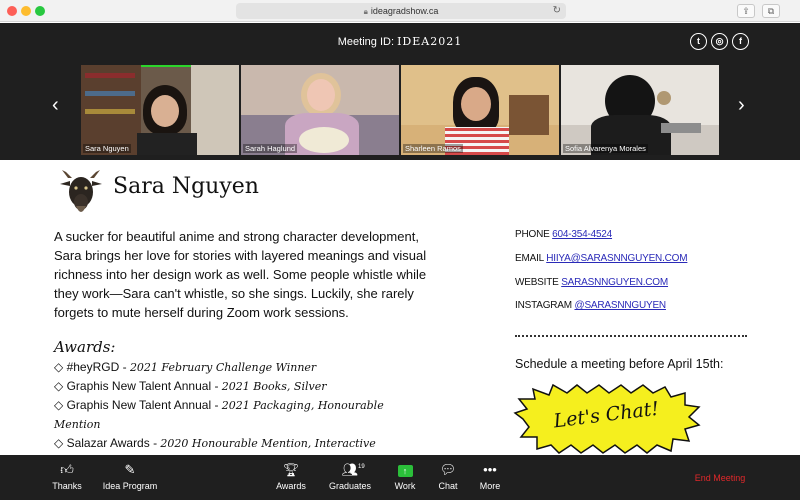 This screenshot has width=800, height=500. I want to click on participant-name: Sofia Alvarenya Morales, so click(605, 148).